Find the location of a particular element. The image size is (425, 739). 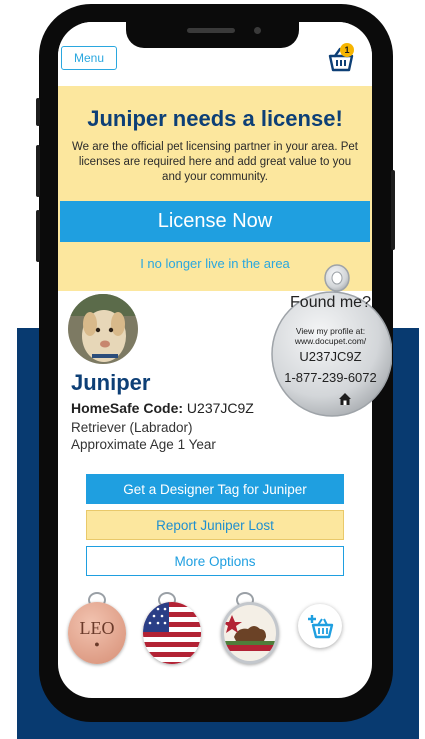

phone-volume-up is located at coordinates (38, 171).